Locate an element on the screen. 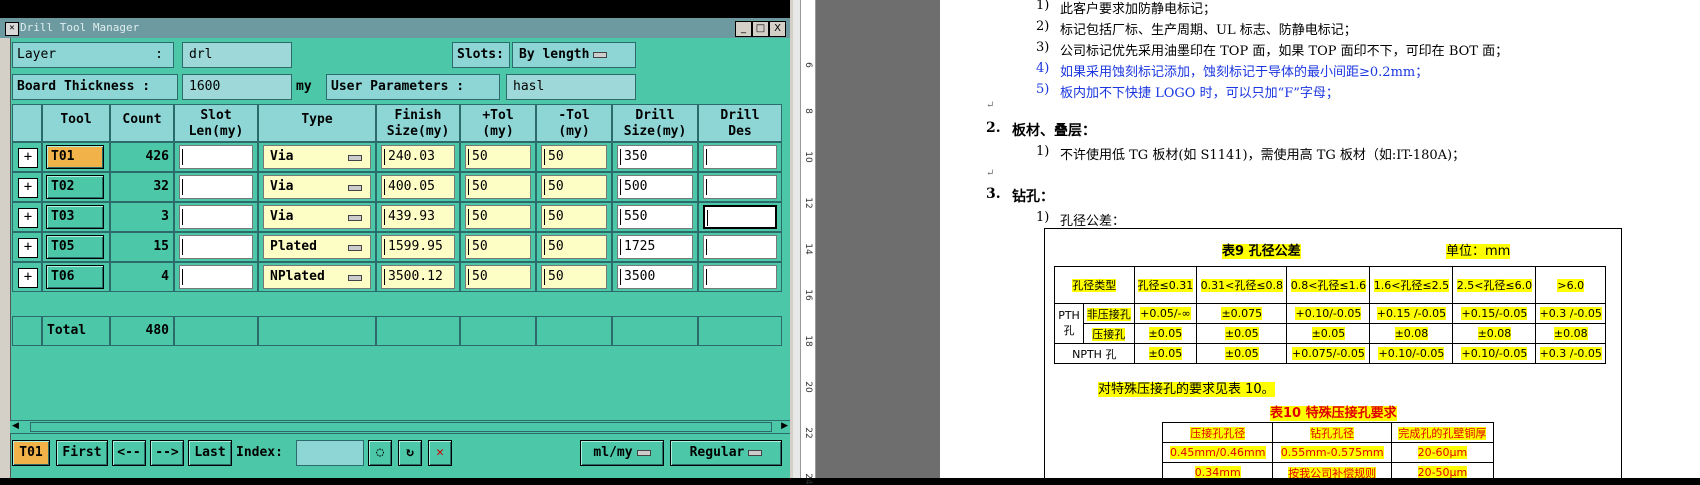  last-button: Last is located at coordinates (210, 453).